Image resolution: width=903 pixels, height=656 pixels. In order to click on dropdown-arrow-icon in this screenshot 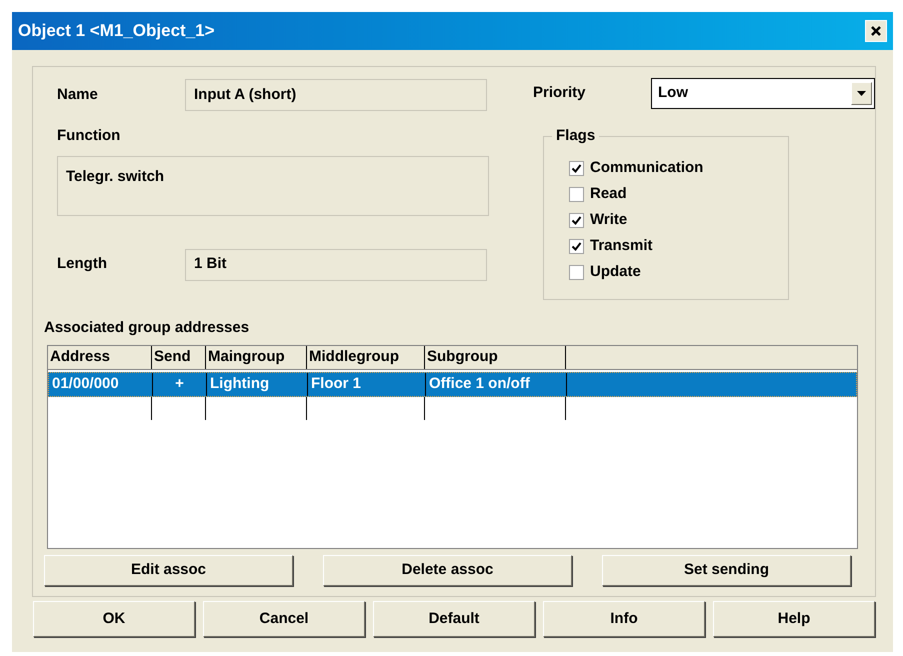, I will do `click(861, 93)`.